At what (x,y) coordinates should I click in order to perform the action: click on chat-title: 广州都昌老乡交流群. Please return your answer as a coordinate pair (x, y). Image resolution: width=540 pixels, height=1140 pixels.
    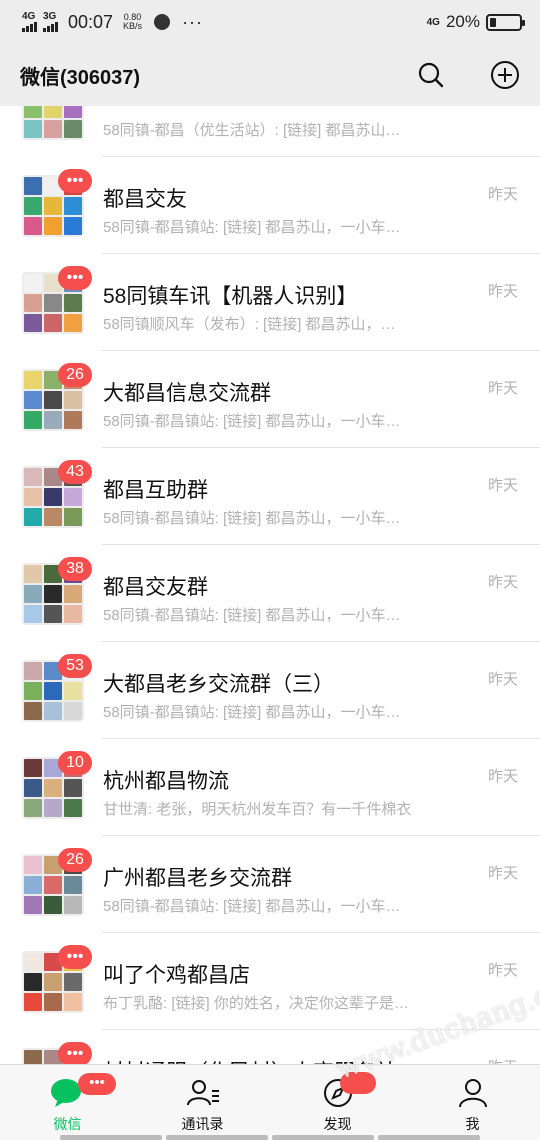
    Looking at the image, I should click on (197, 878).